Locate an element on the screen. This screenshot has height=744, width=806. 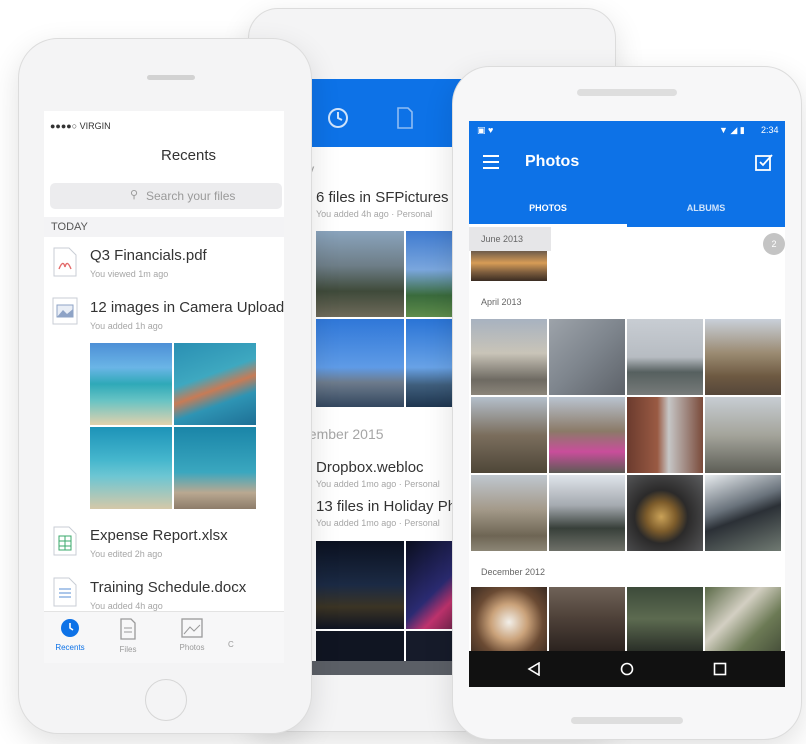
files-tab-icon is located at coordinates (405, 118).